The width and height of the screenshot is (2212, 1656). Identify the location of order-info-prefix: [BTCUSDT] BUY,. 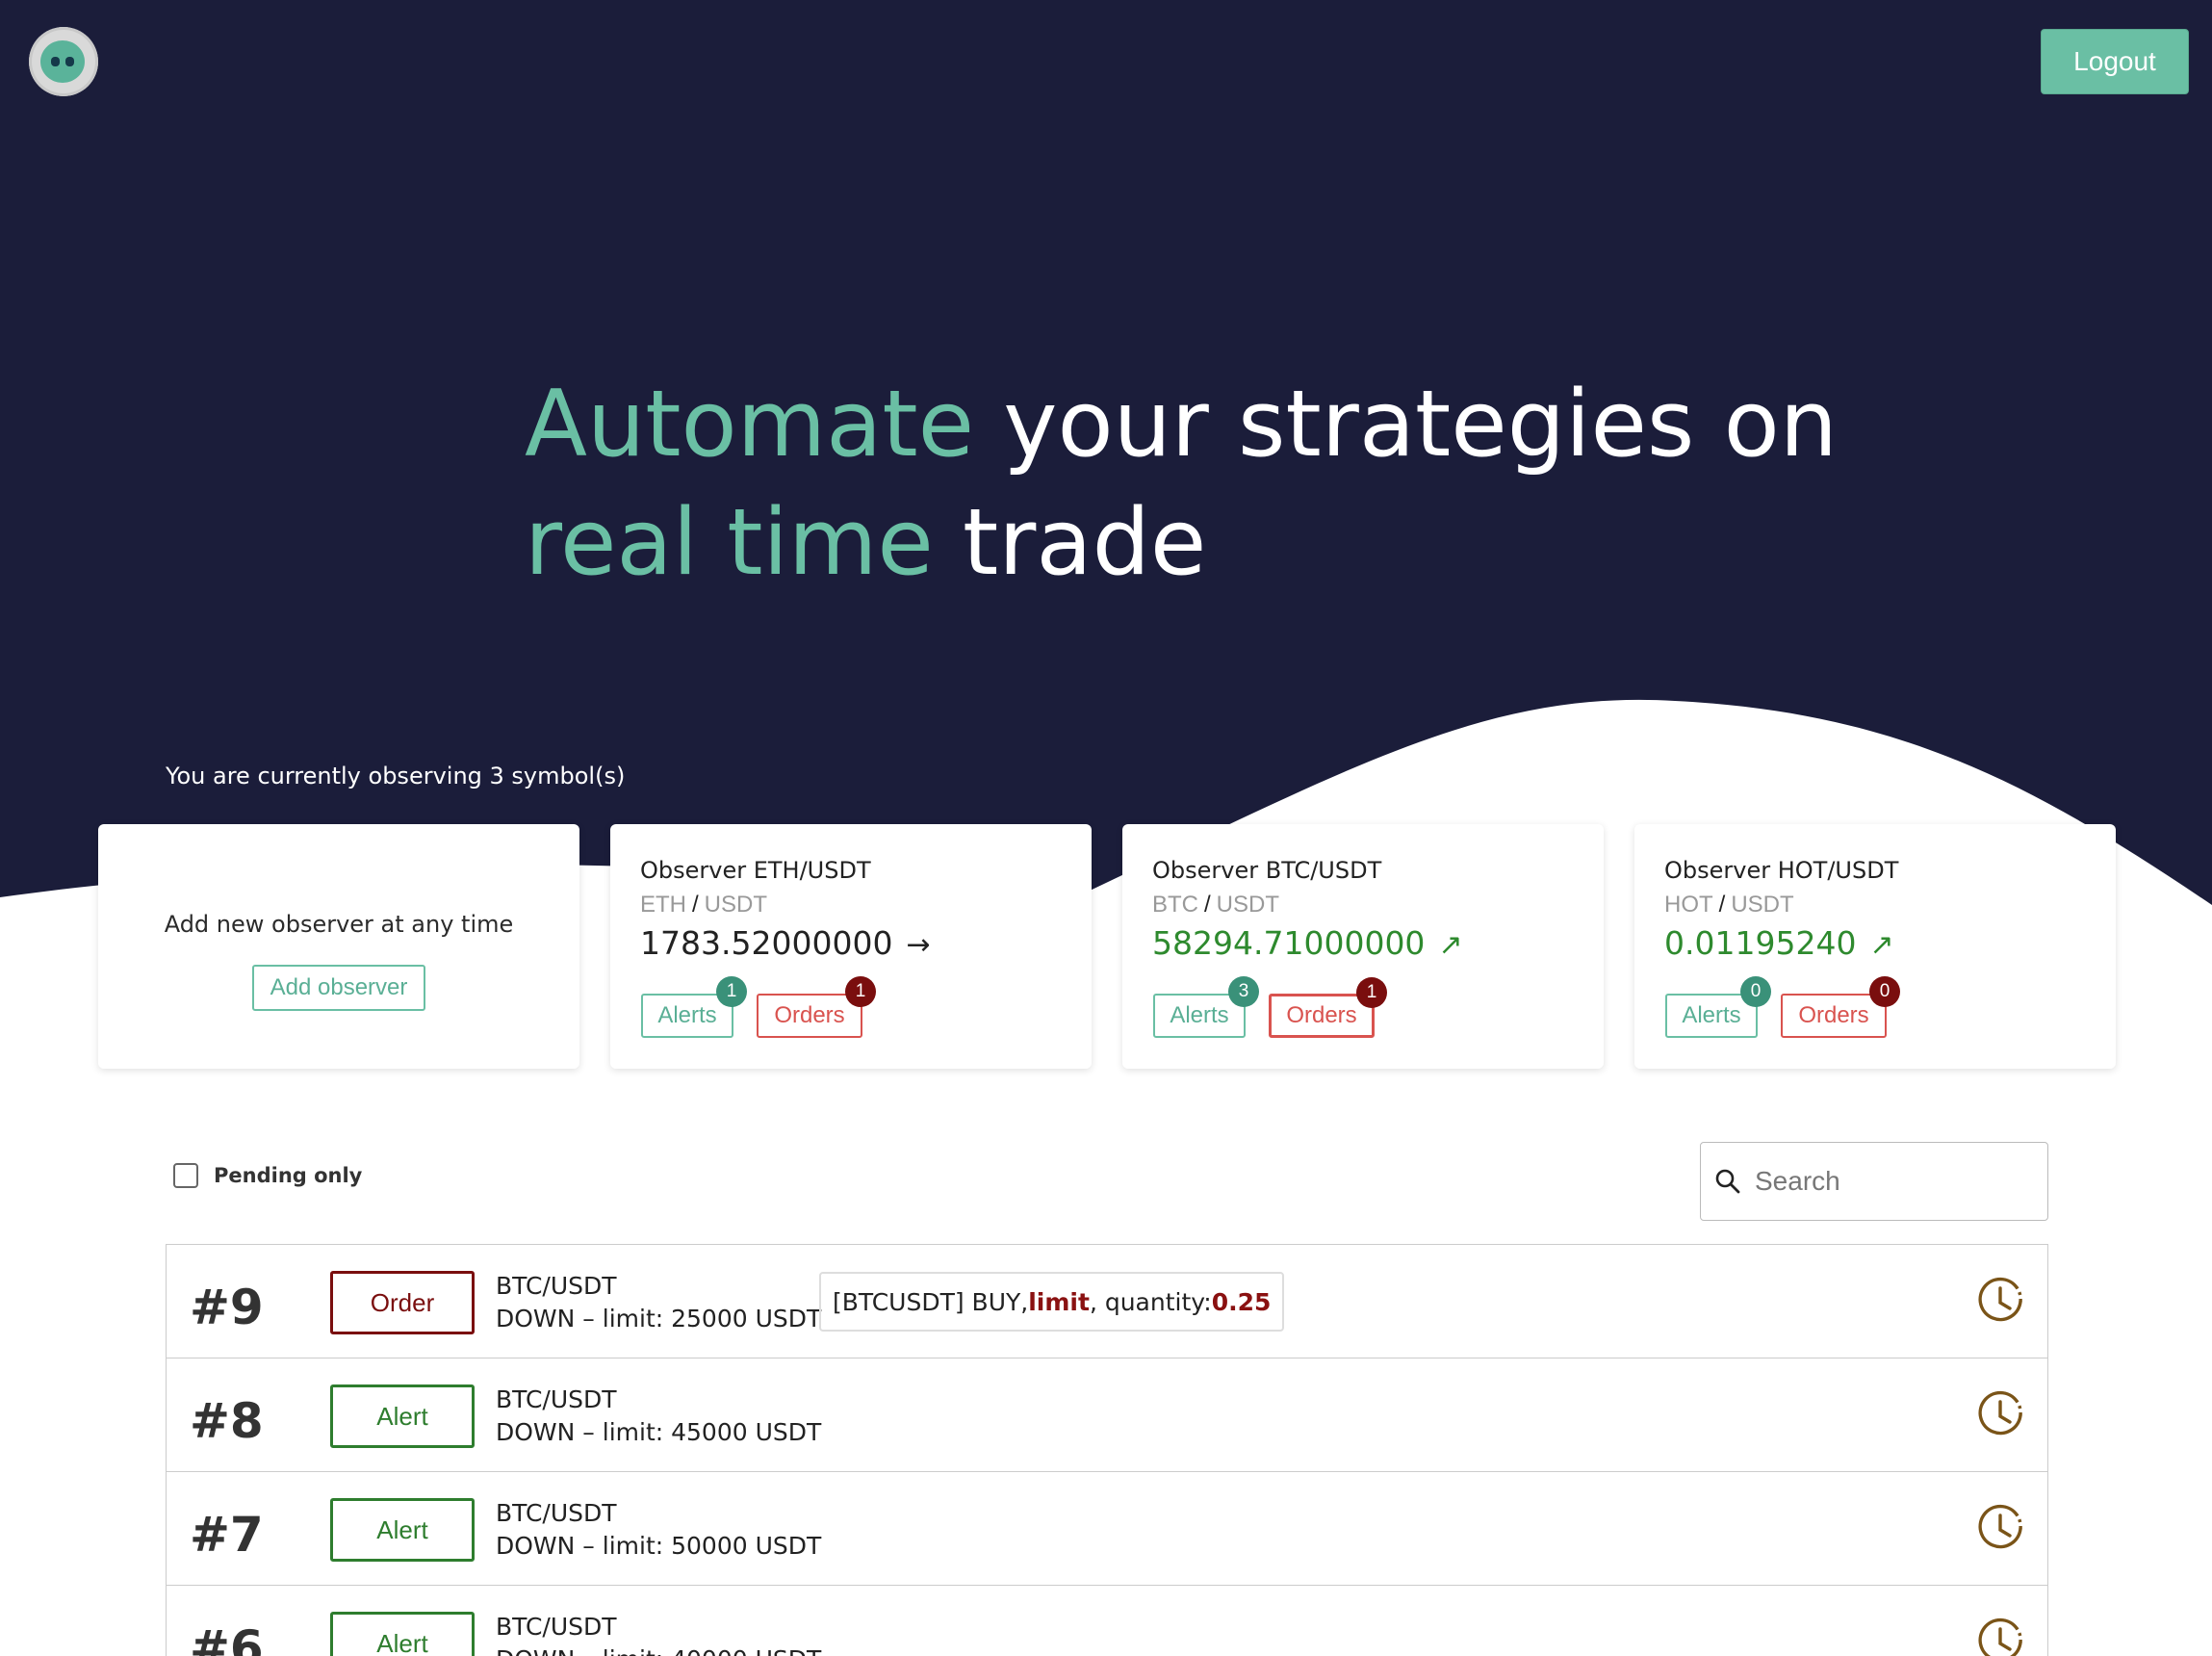
(931, 1301).